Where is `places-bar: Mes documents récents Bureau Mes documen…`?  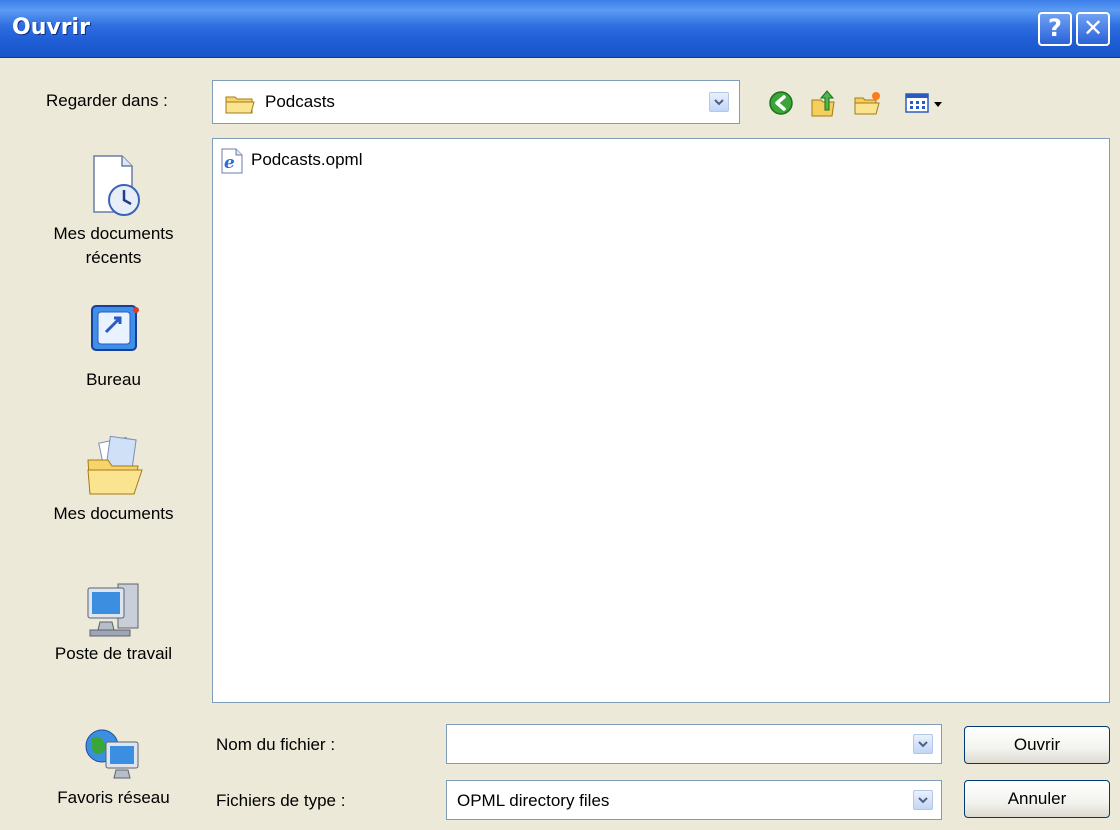 places-bar: Mes documents récents Bureau Mes documen… is located at coordinates (113, 478).